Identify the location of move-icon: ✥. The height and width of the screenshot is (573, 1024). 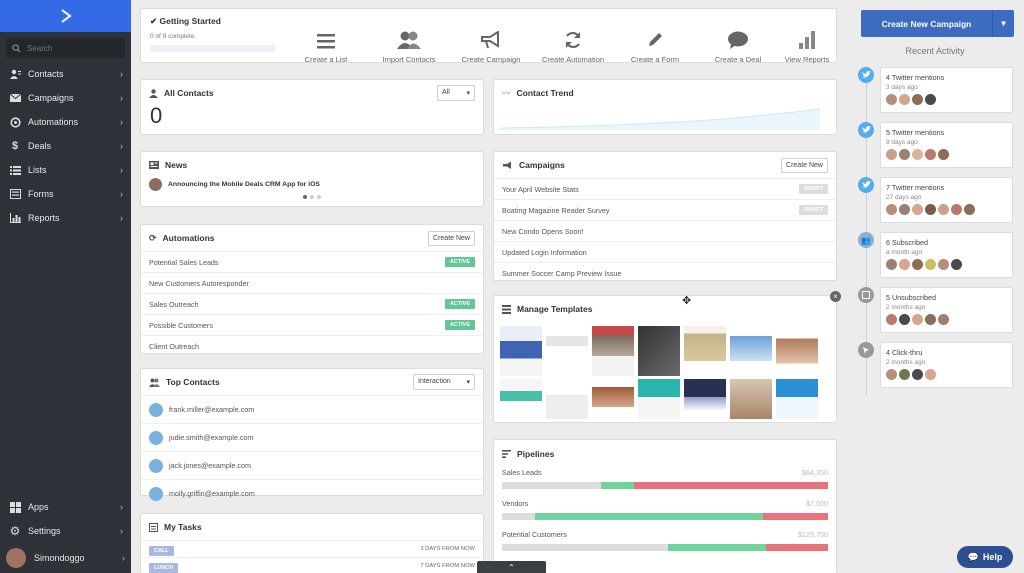
(686, 300).